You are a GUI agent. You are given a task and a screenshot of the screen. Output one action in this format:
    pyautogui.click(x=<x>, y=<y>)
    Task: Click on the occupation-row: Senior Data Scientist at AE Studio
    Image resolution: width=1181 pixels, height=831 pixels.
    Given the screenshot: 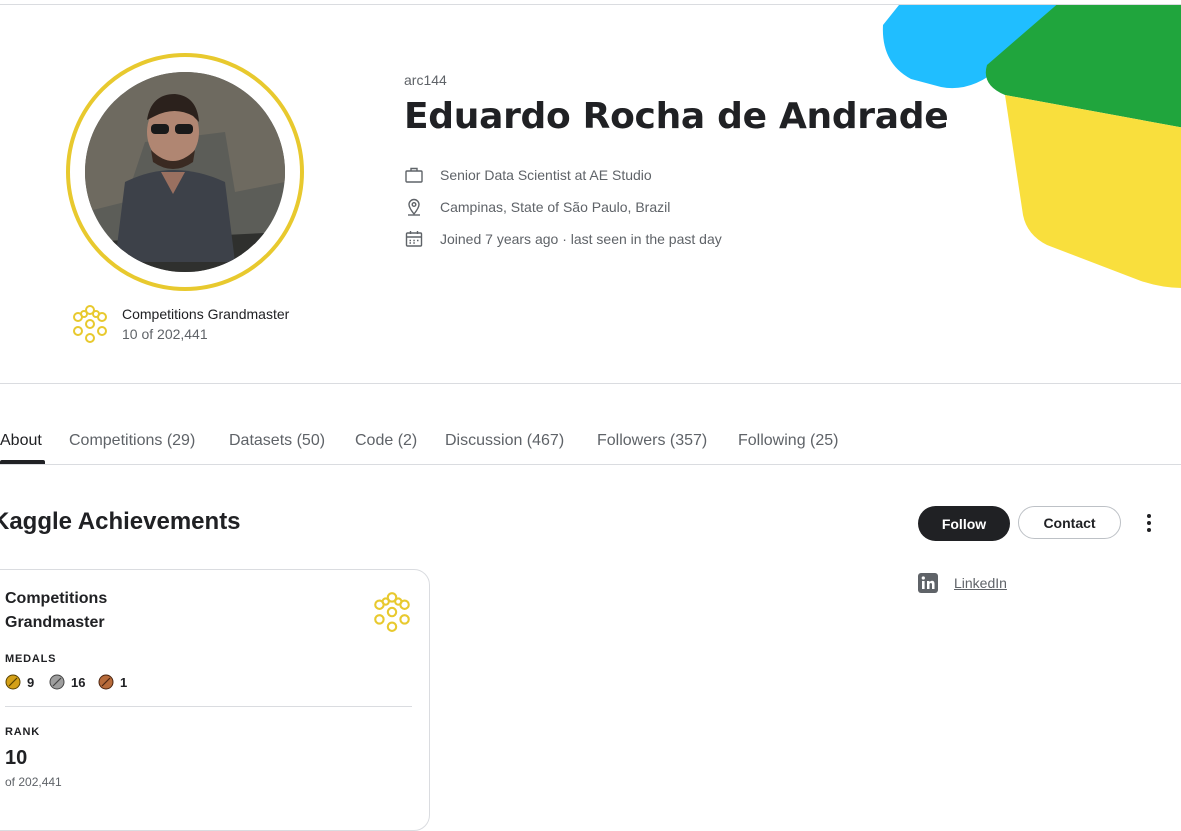 What is the action you would take?
    pyautogui.click(x=528, y=175)
    